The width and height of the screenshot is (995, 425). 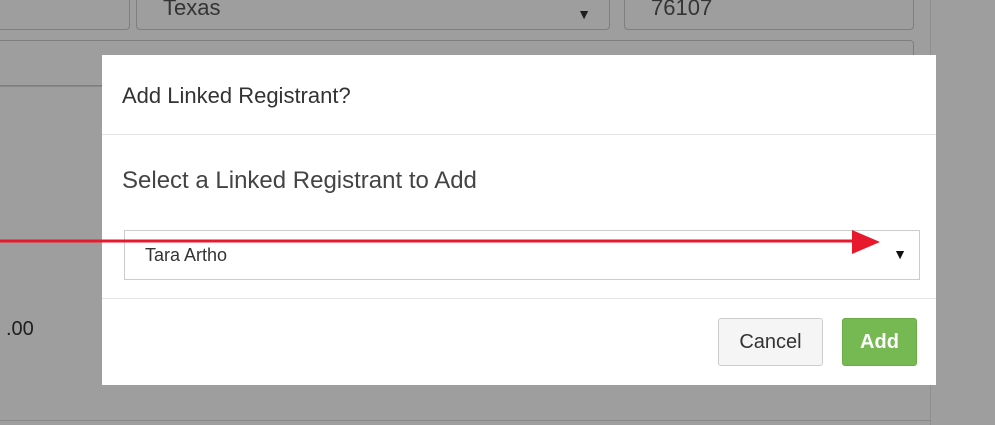 What do you see at coordinates (522, 255) in the screenshot?
I see `linked-registrant-select: Tara Artho ▼` at bounding box center [522, 255].